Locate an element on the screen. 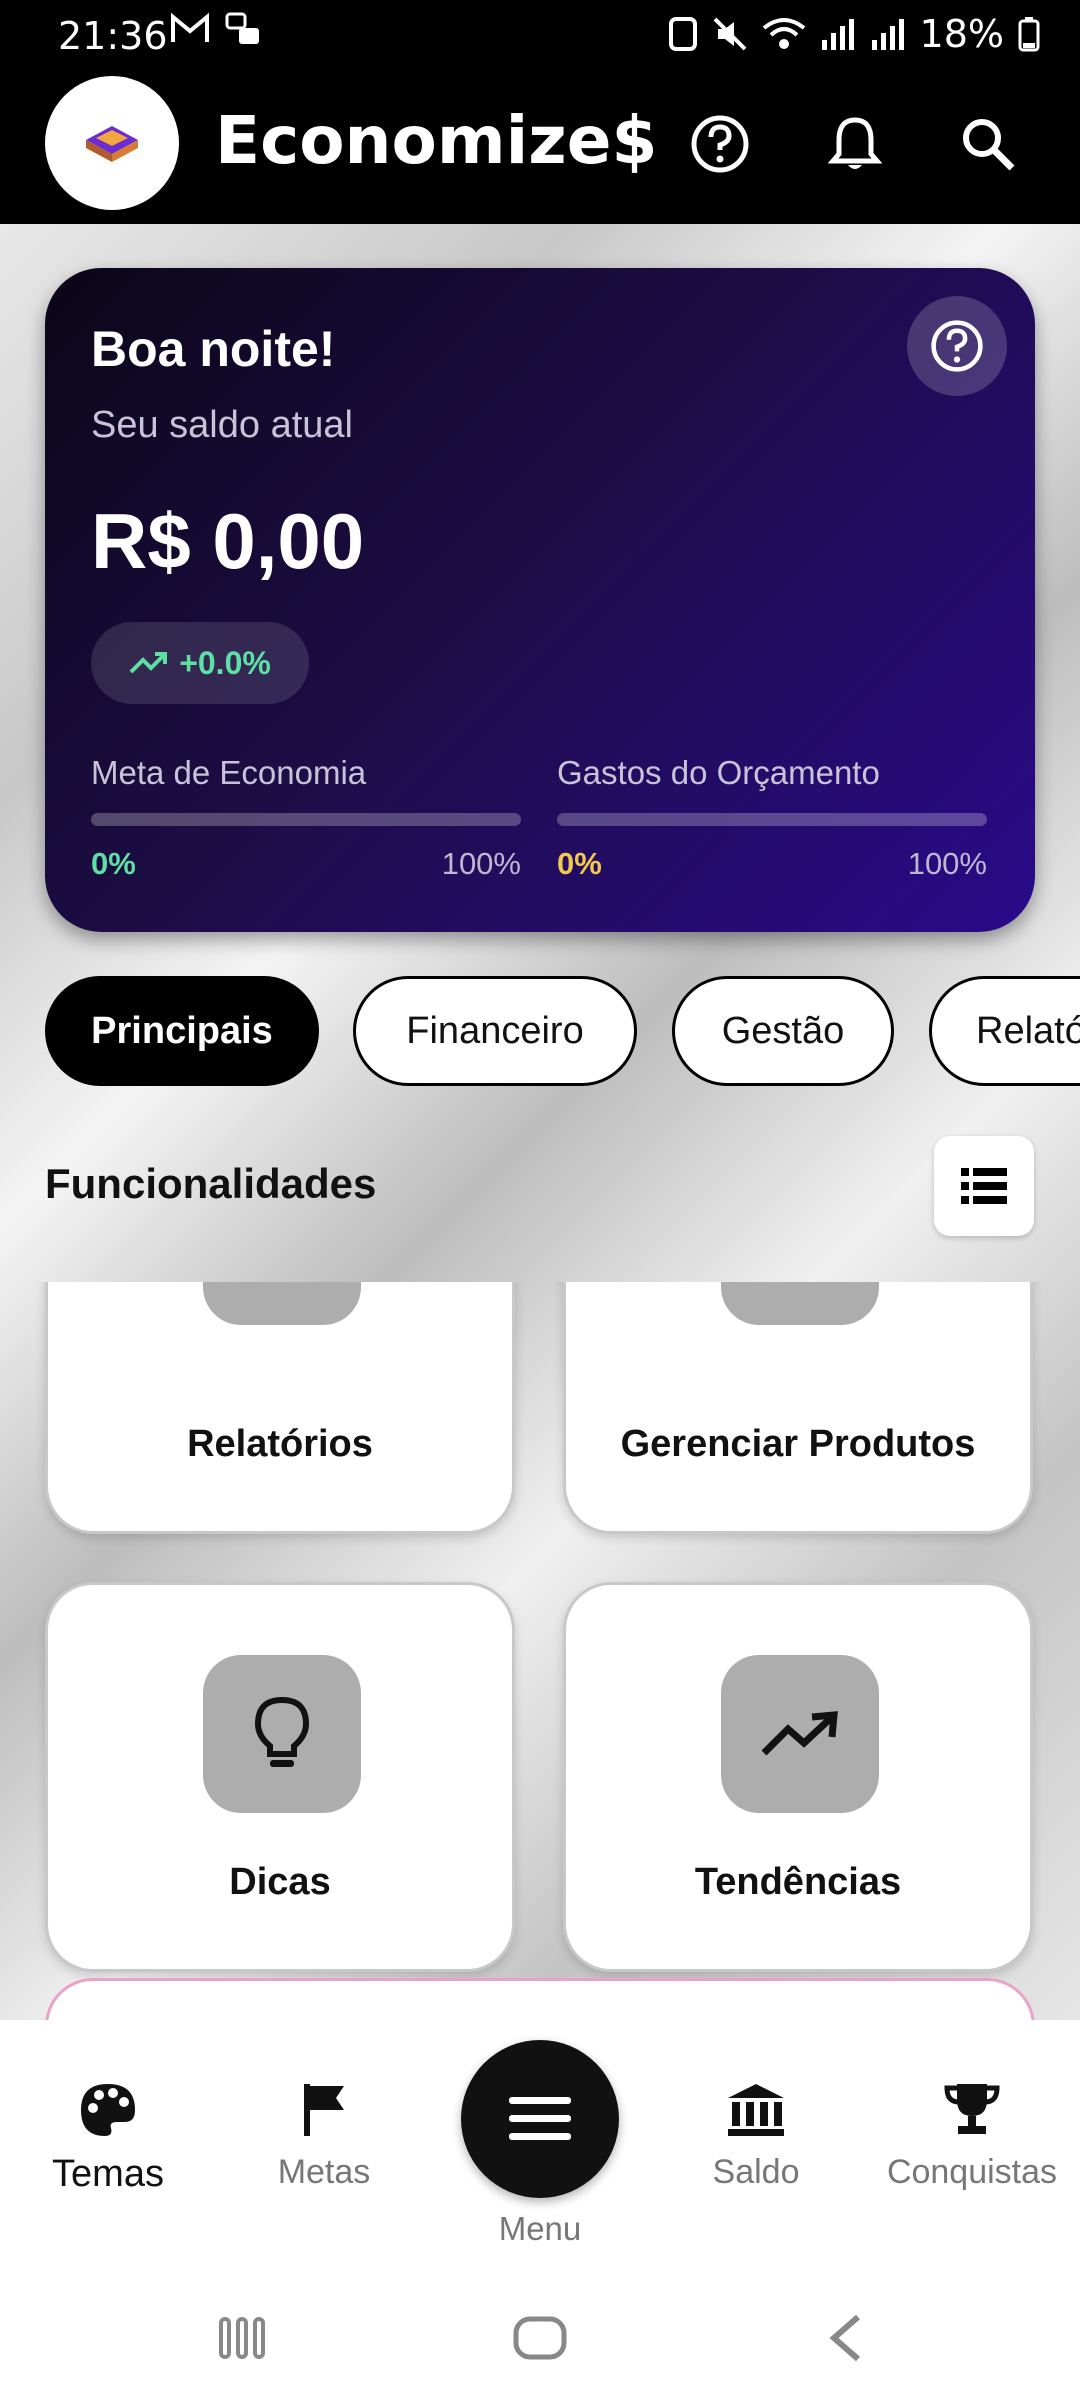  notifications-button is located at coordinates (855, 144).